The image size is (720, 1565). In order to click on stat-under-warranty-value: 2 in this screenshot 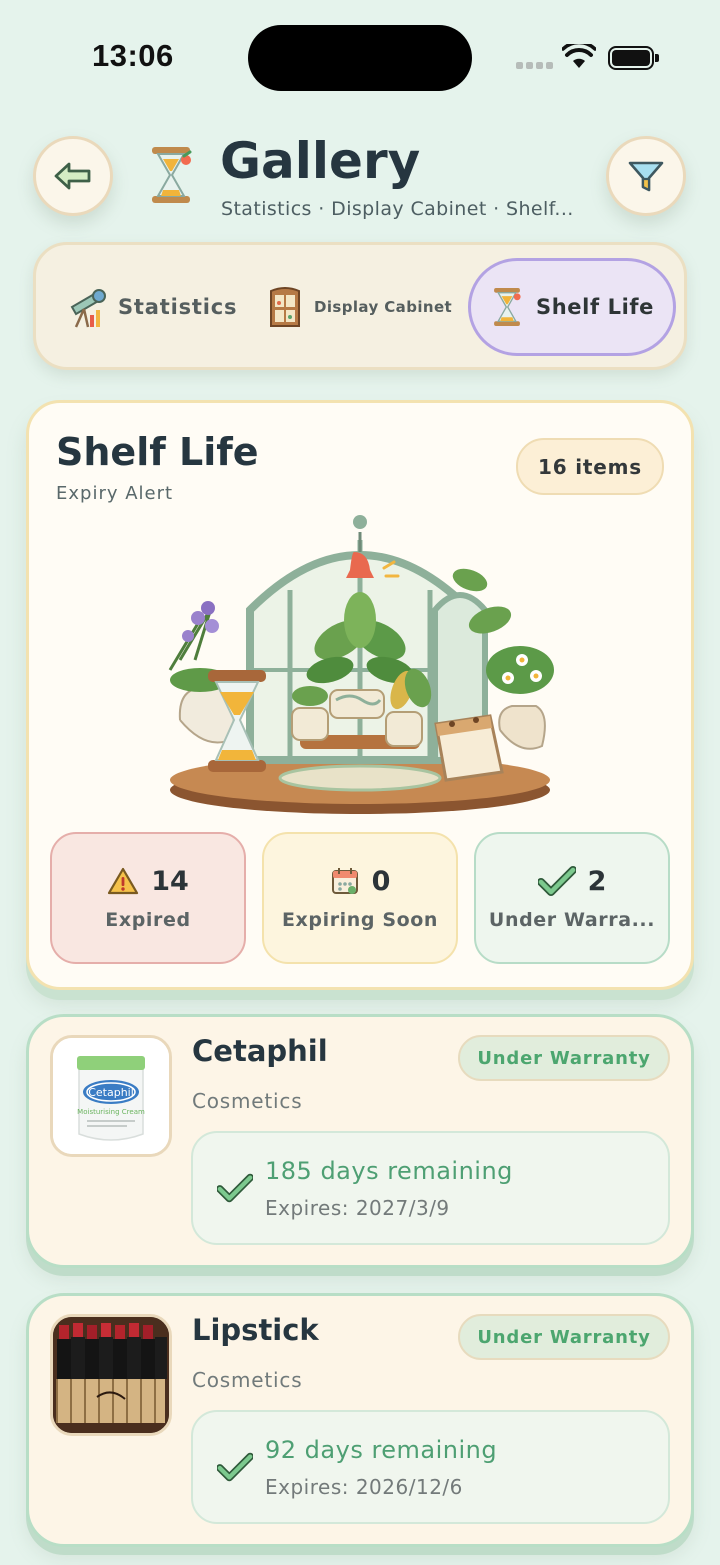, I will do `click(597, 881)`.